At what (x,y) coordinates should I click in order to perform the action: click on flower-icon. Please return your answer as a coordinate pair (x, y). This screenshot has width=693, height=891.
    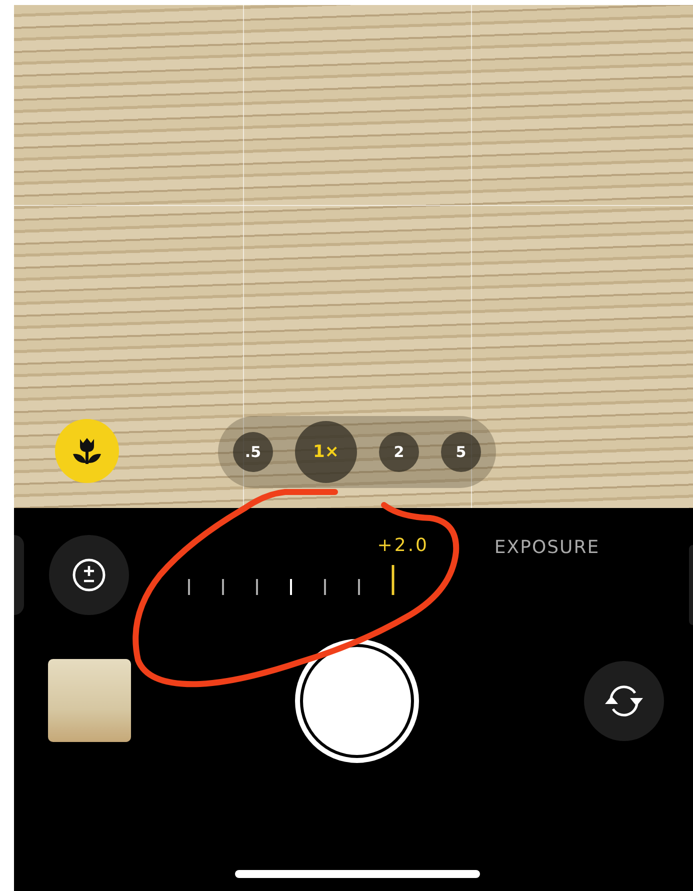
    Looking at the image, I should click on (87, 451).